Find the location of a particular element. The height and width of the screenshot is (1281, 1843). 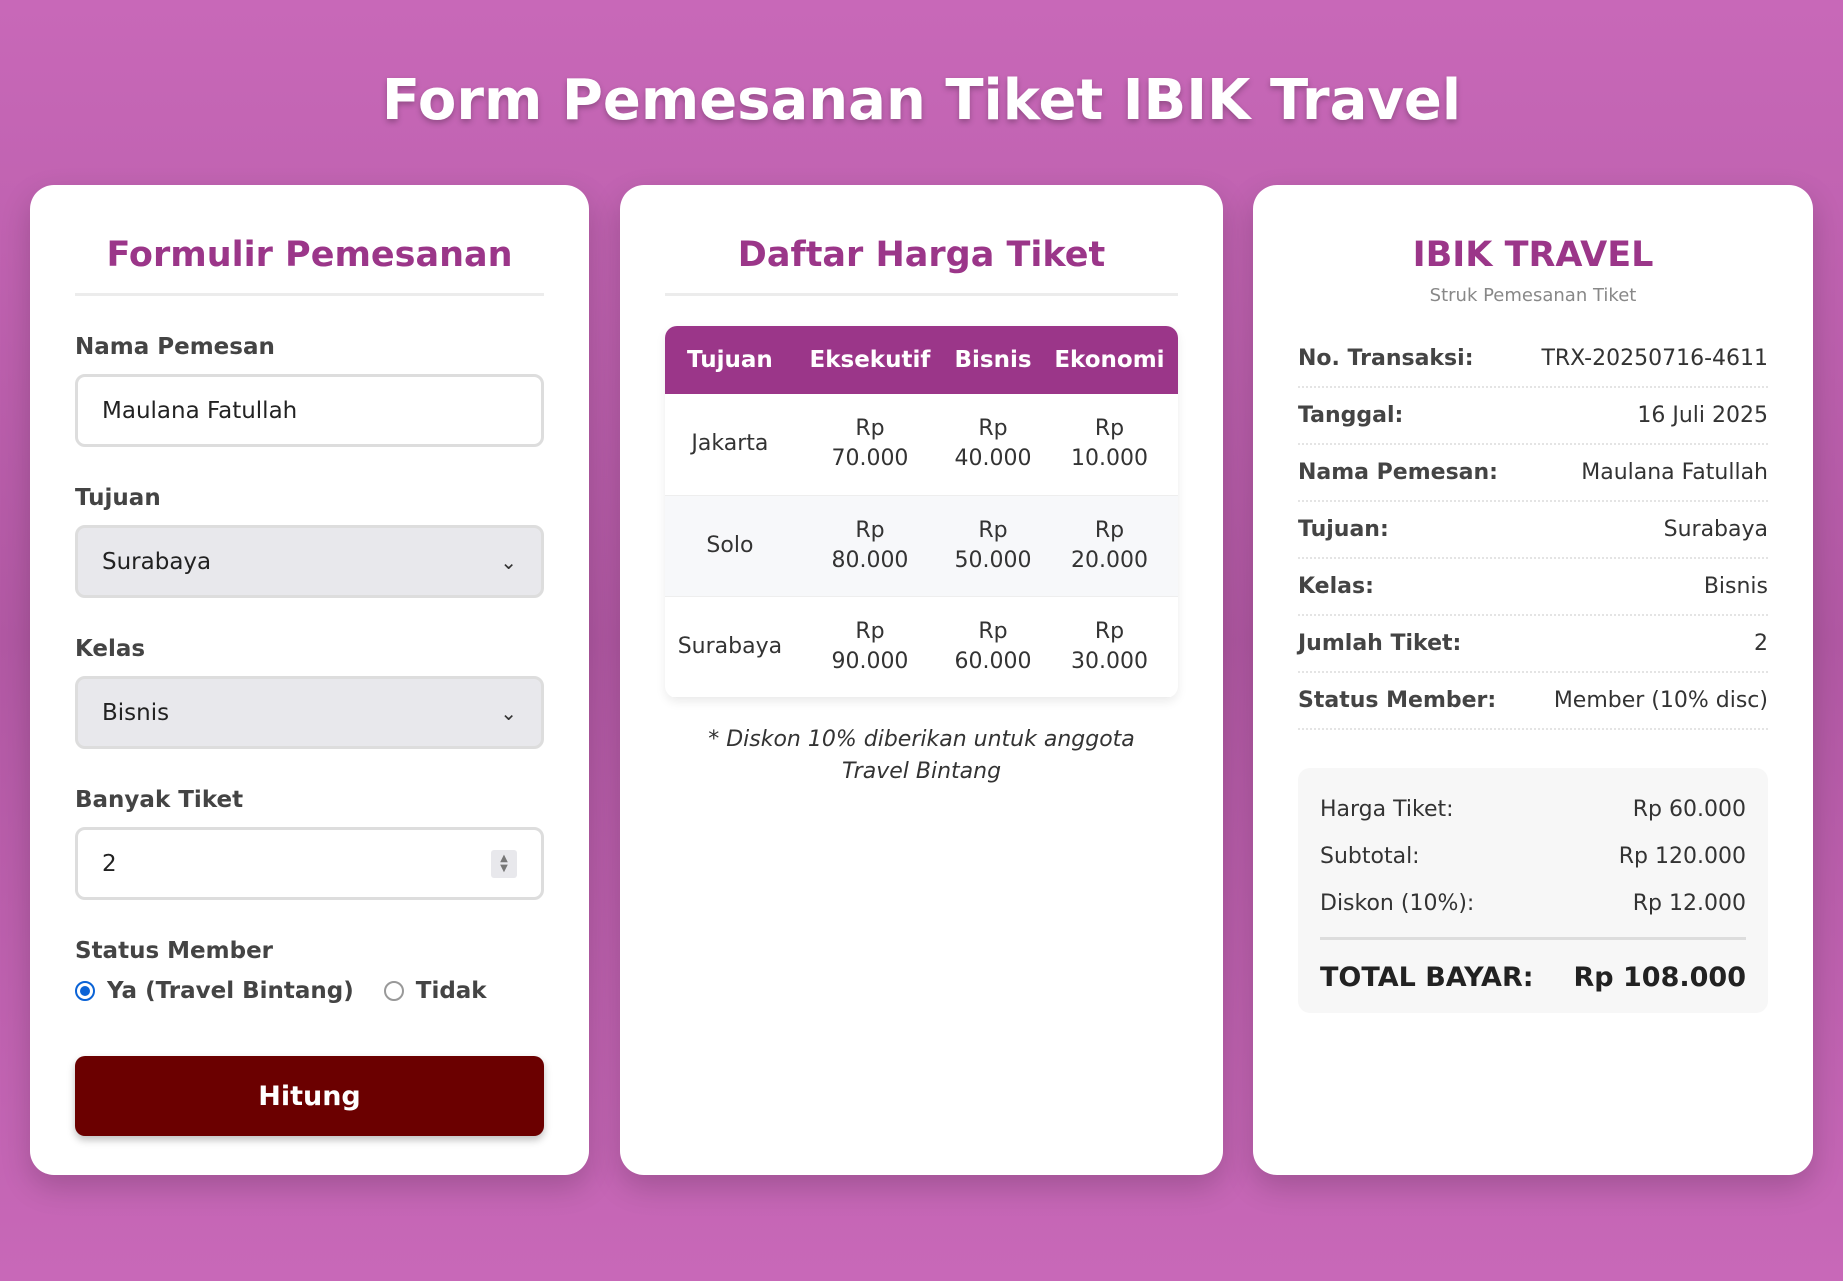

receipt-row: Nama Pemesan: Maulana Fatullah is located at coordinates (1533, 473).